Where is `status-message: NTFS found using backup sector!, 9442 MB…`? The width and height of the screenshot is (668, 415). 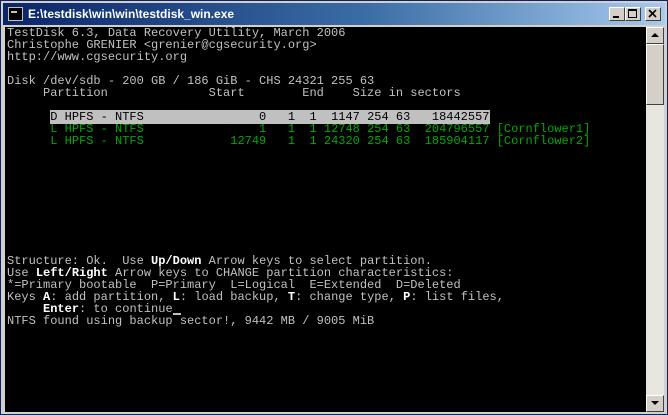 status-message: NTFS found using backup sector!, 9442 MB… is located at coordinates (191, 321).